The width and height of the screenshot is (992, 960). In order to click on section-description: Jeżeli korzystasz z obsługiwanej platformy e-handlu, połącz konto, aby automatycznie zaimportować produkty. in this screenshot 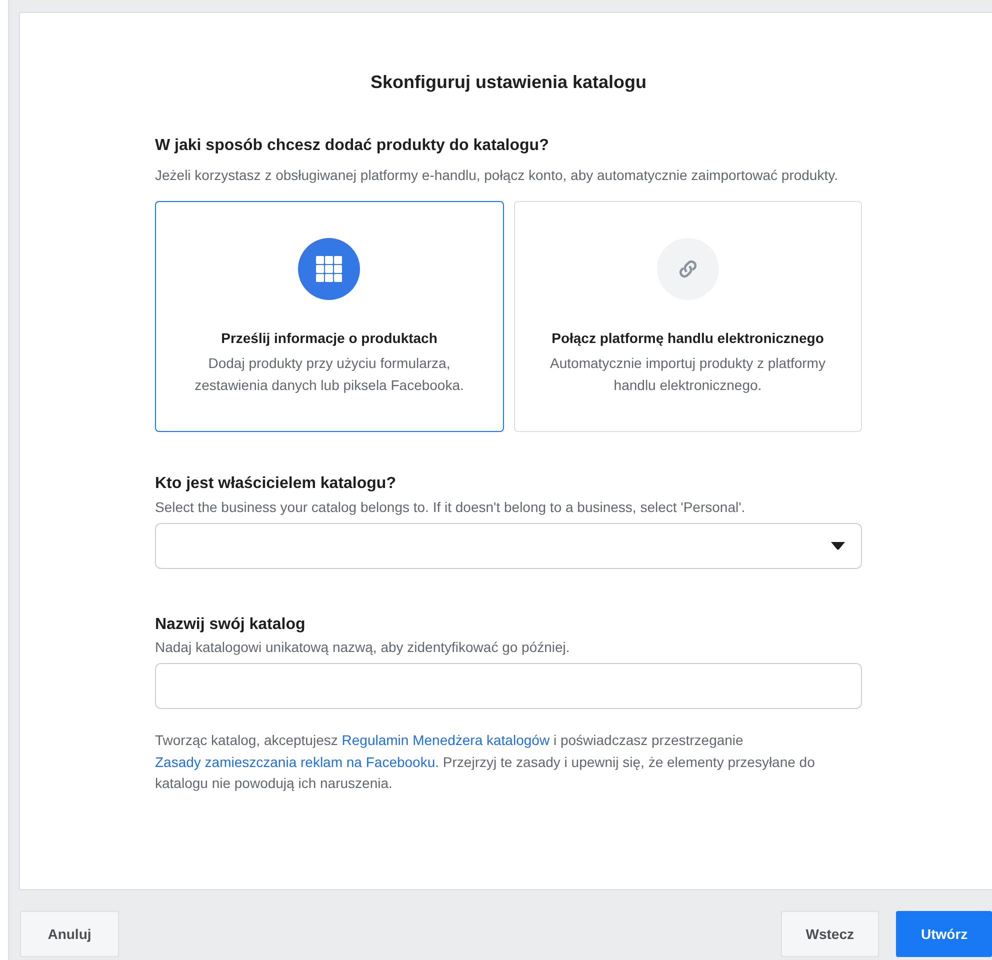, I will do `click(497, 175)`.